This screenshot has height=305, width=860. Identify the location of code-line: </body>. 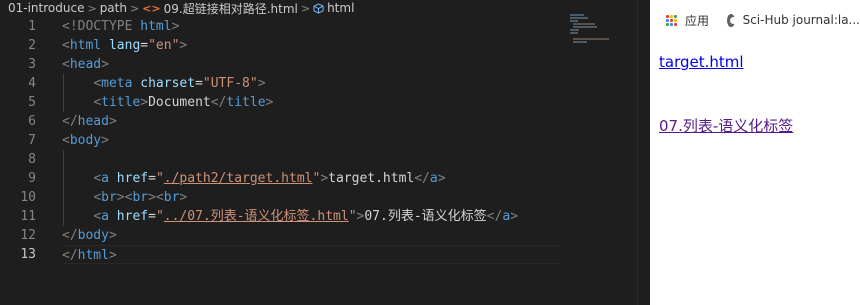
(312, 235).